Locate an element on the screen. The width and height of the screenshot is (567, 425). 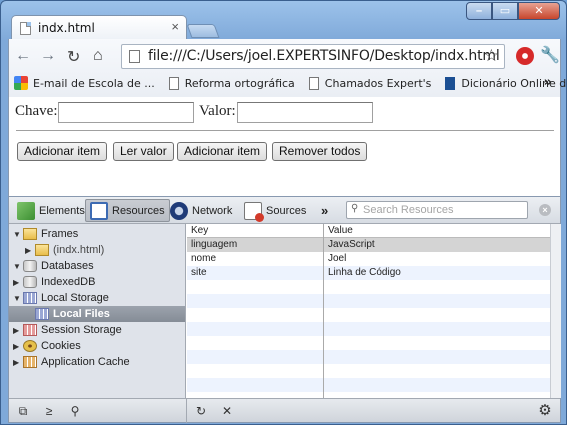
chave-label: Chave: is located at coordinates (36, 111).